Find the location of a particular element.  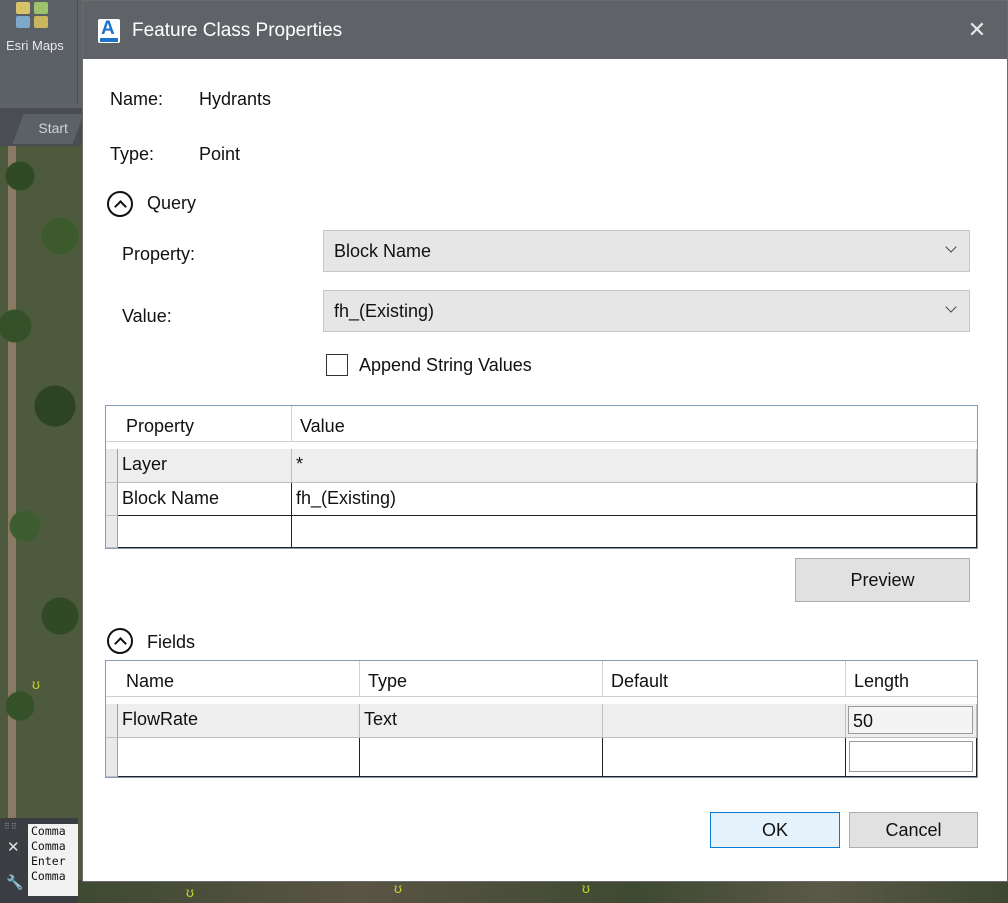

append-string-values-label: Append String Values is located at coordinates (445, 365).